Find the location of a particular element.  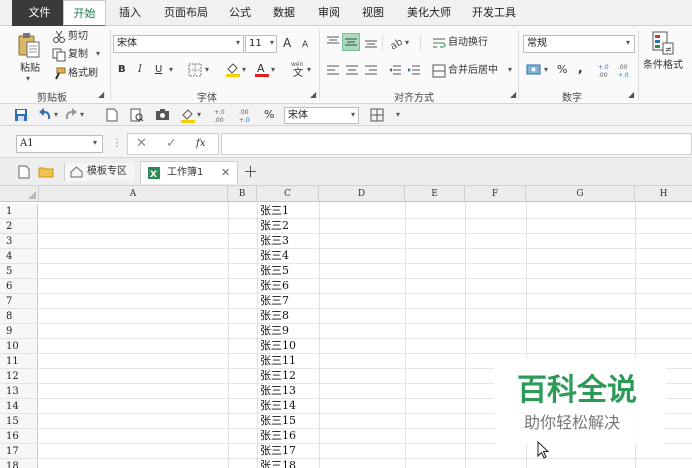

new-tab-button: ＋ is located at coordinates (250, 172).